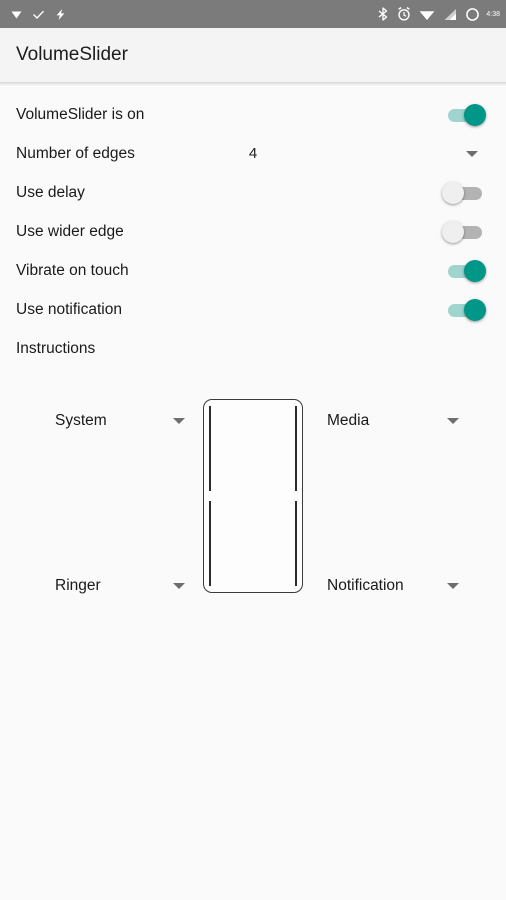  Describe the element at coordinates (253, 270) in the screenshot. I see `pref-row-vibrate-on-touch: Vibrate on touch` at that location.